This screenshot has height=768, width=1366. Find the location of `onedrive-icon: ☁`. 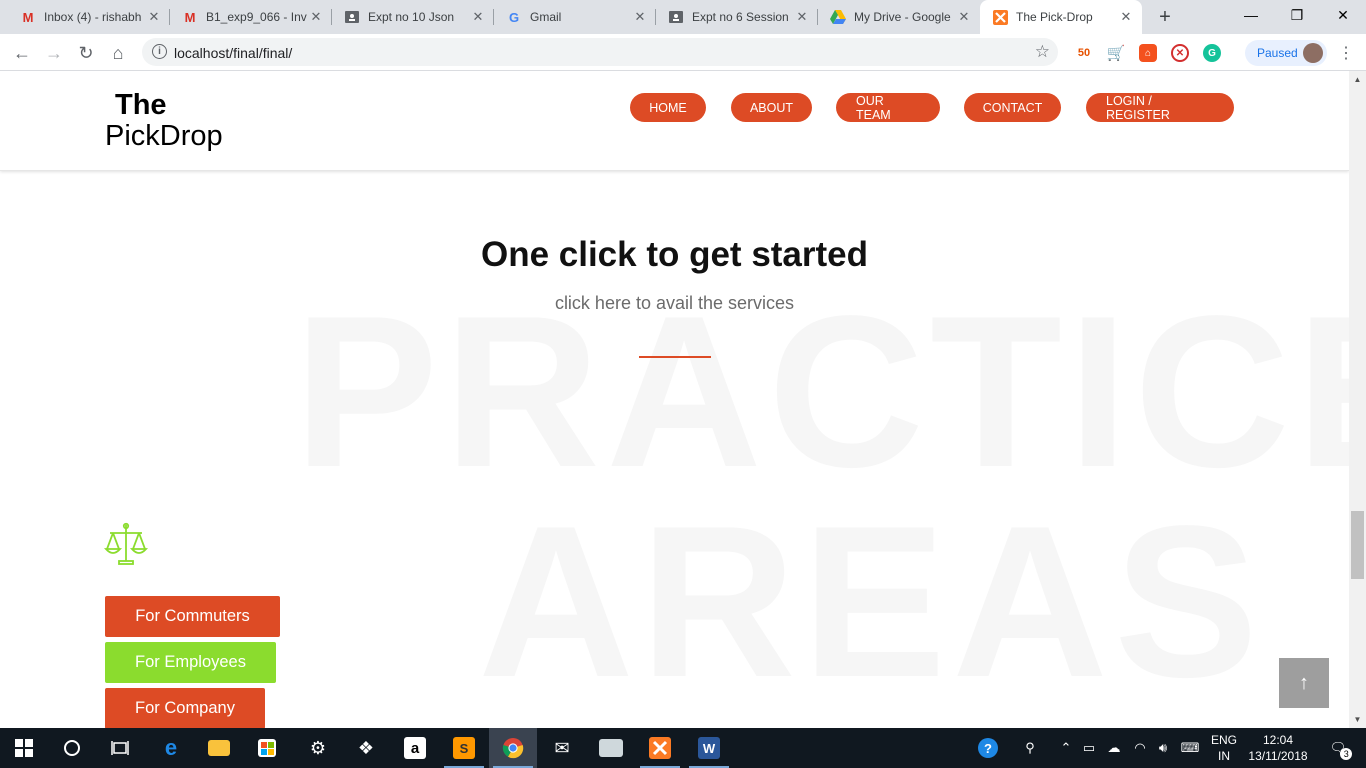

onedrive-icon: ☁ is located at coordinates (1114, 748).